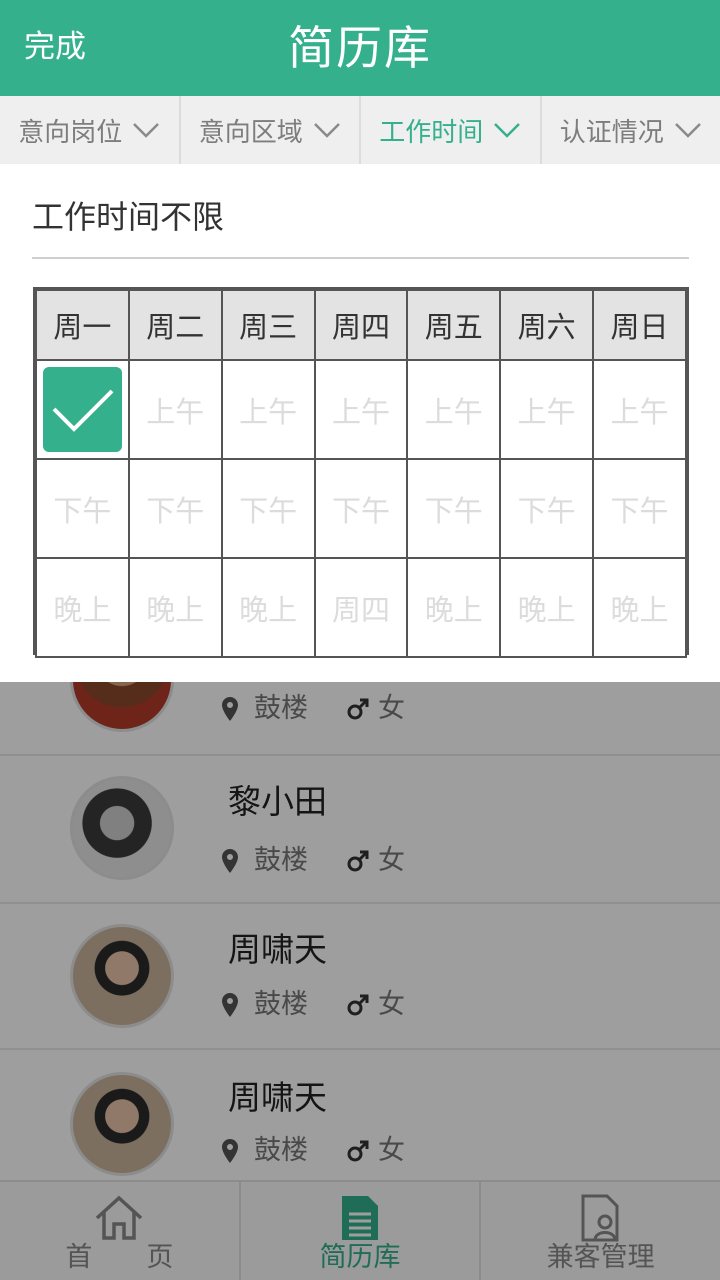 Image resolution: width=720 pixels, height=1280 pixels. I want to click on work-time-unlimited-option: 工作时间不限, so click(128, 217).